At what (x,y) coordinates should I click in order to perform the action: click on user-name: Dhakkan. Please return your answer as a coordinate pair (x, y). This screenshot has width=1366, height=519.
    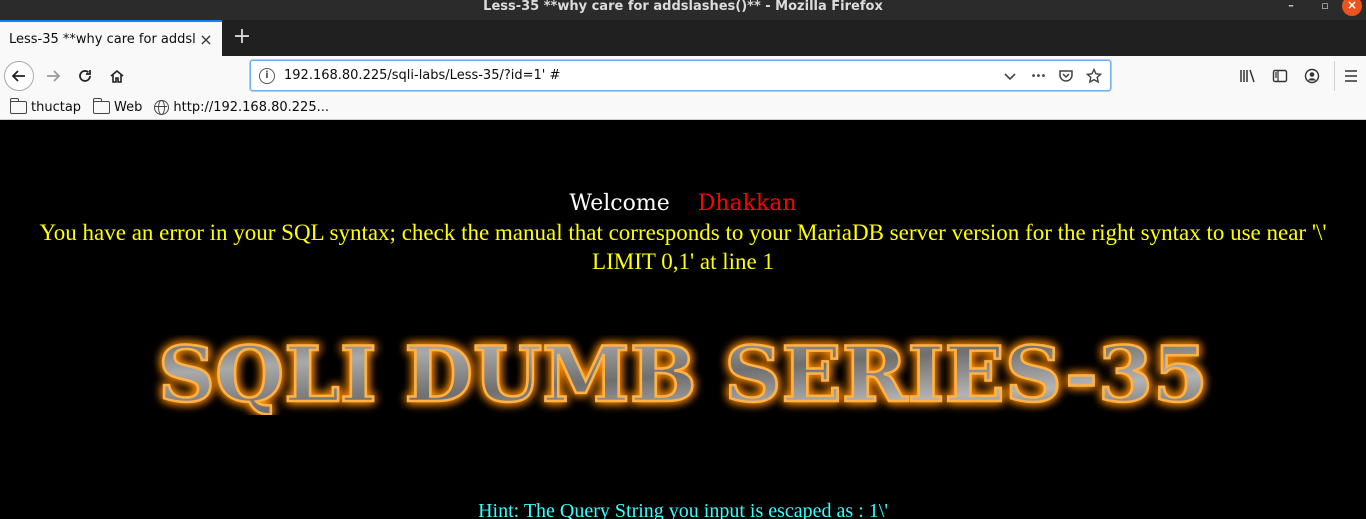
    Looking at the image, I should click on (747, 203).